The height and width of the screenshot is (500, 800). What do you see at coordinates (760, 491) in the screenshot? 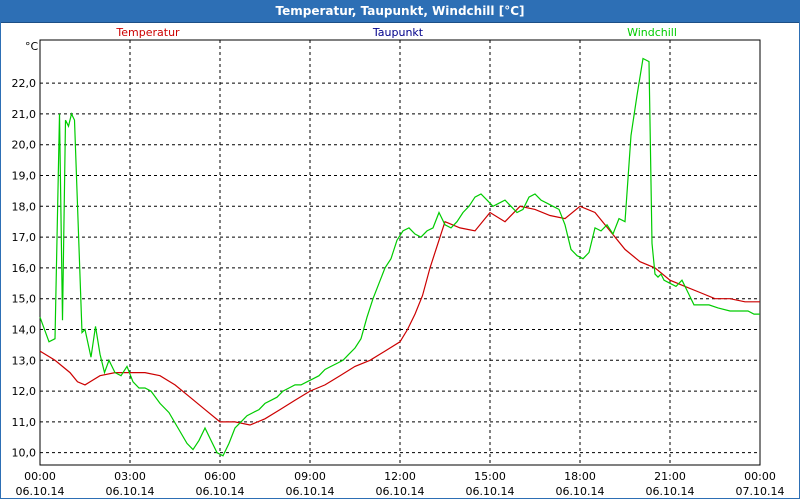
I see `x-tick-date: 07.10.14` at bounding box center [760, 491].